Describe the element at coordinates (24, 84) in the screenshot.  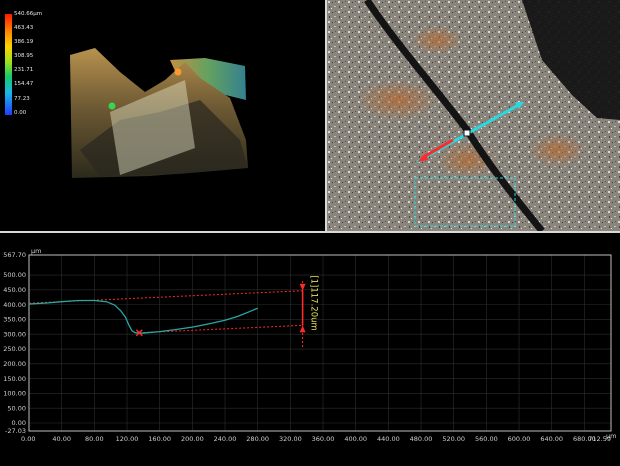
I see `scale-label-5: 154.47` at that location.